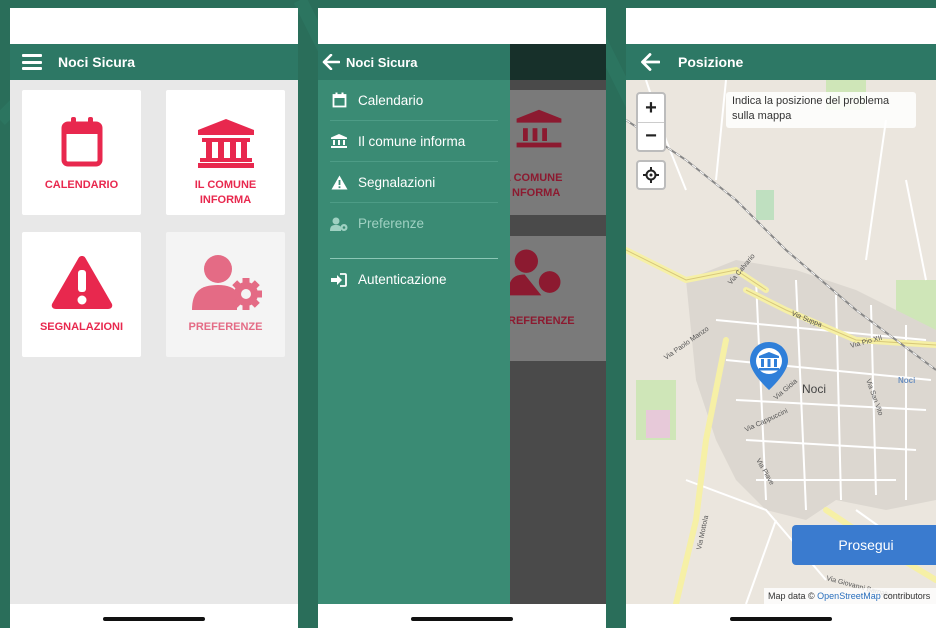 The image size is (936, 628). I want to click on drawer-title: Noci Sicura, so click(382, 62).